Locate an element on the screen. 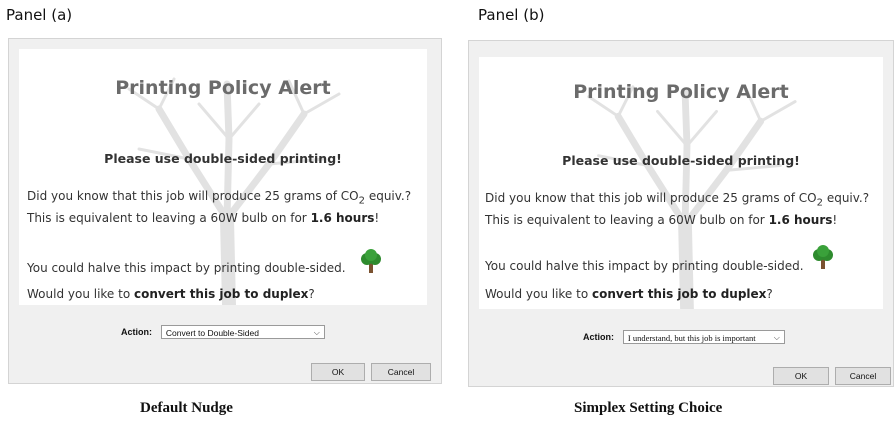 The width and height of the screenshot is (894, 426). panel-b-label: Panel (b) is located at coordinates (511, 15).